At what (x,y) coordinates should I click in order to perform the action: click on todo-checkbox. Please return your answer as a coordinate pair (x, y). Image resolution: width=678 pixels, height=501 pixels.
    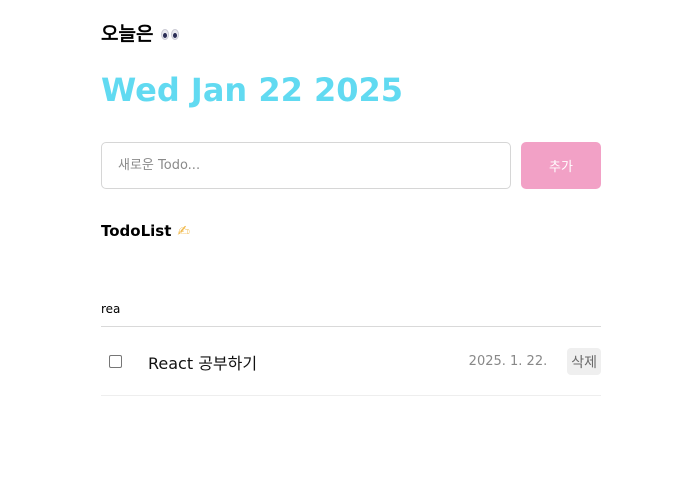
    Looking at the image, I should click on (115, 361).